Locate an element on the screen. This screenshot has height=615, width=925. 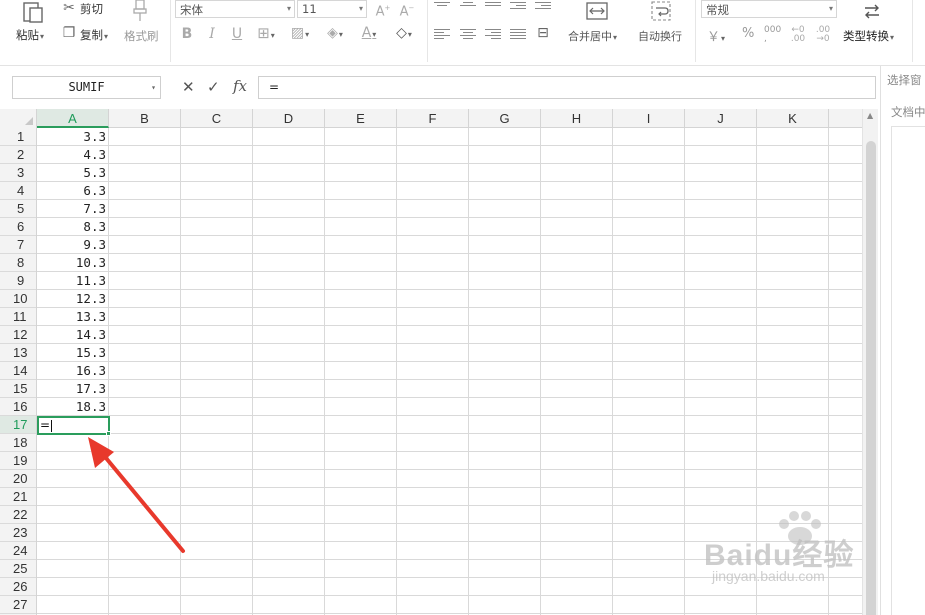
column-header-a: A is located at coordinates (73, 118).